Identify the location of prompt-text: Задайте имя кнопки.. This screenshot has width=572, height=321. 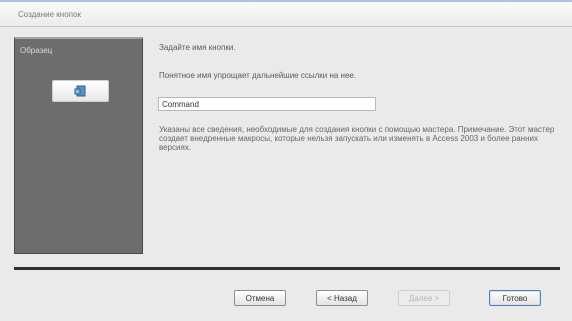
(197, 47).